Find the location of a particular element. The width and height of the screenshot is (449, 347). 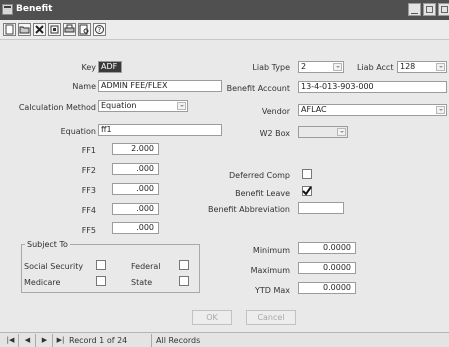

benefit-leave-checkbox is located at coordinates (307, 191).